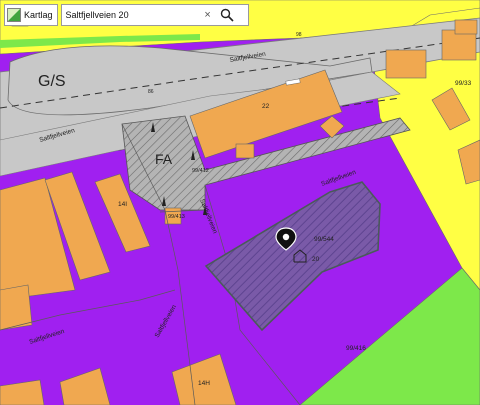  Describe the element at coordinates (52, 81) in the screenshot. I see `zone-label-gs: G/S` at that location.